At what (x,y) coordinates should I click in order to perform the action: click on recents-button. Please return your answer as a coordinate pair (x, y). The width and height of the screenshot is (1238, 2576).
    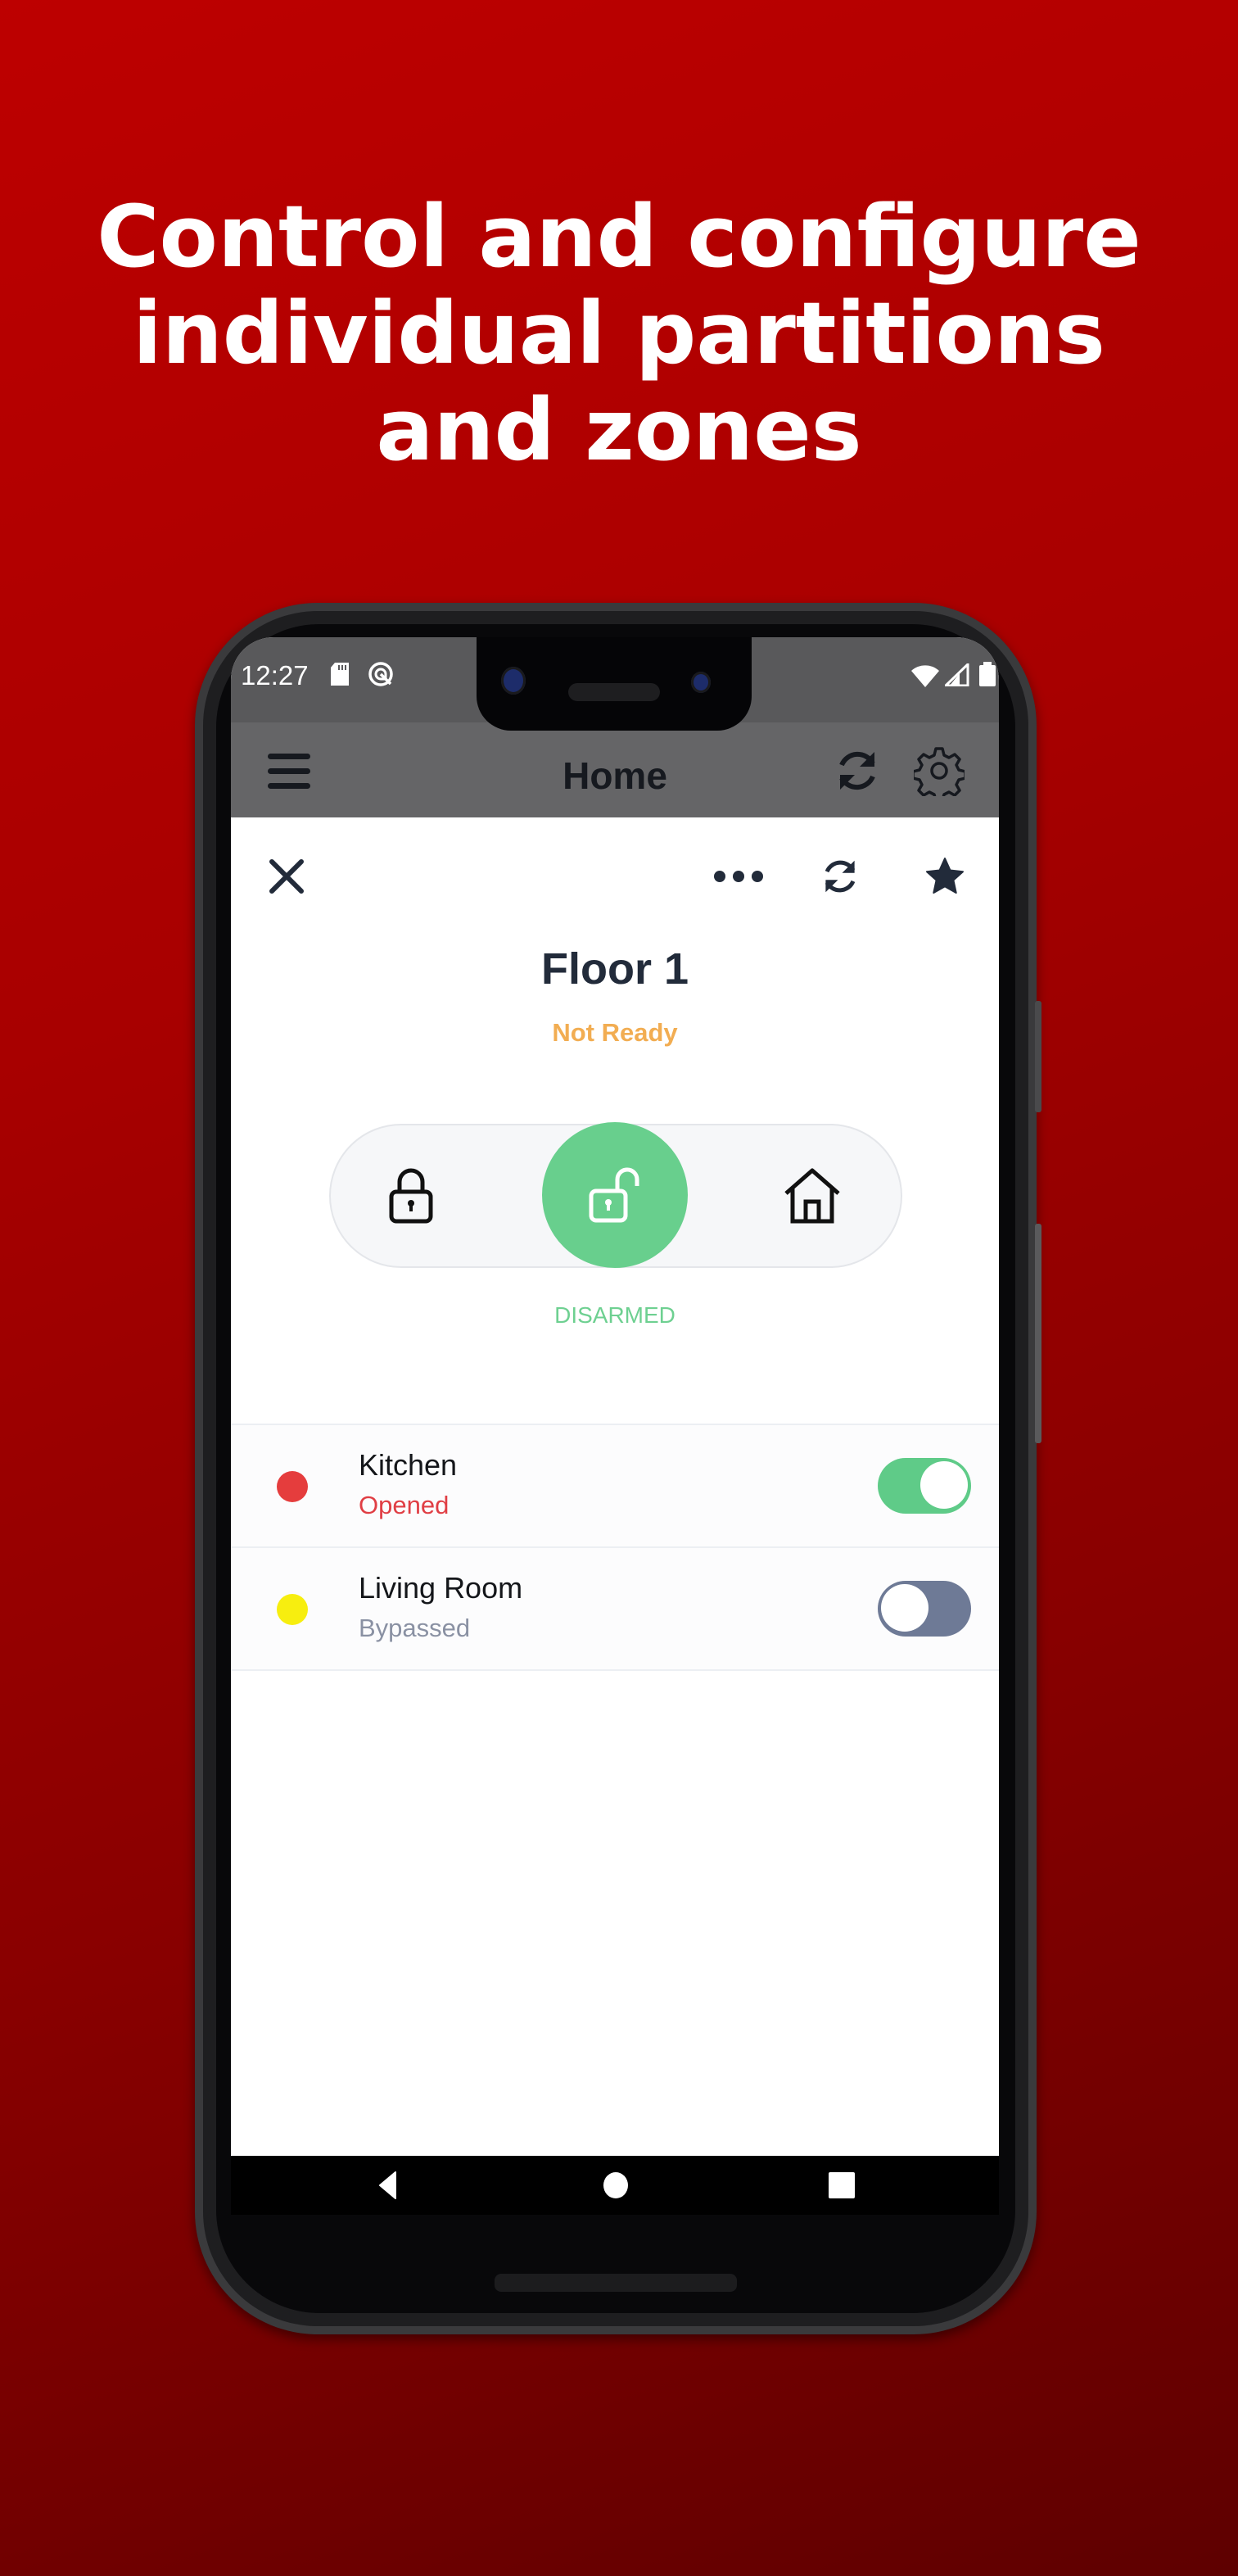
    Looking at the image, I should click on (842, 2185).